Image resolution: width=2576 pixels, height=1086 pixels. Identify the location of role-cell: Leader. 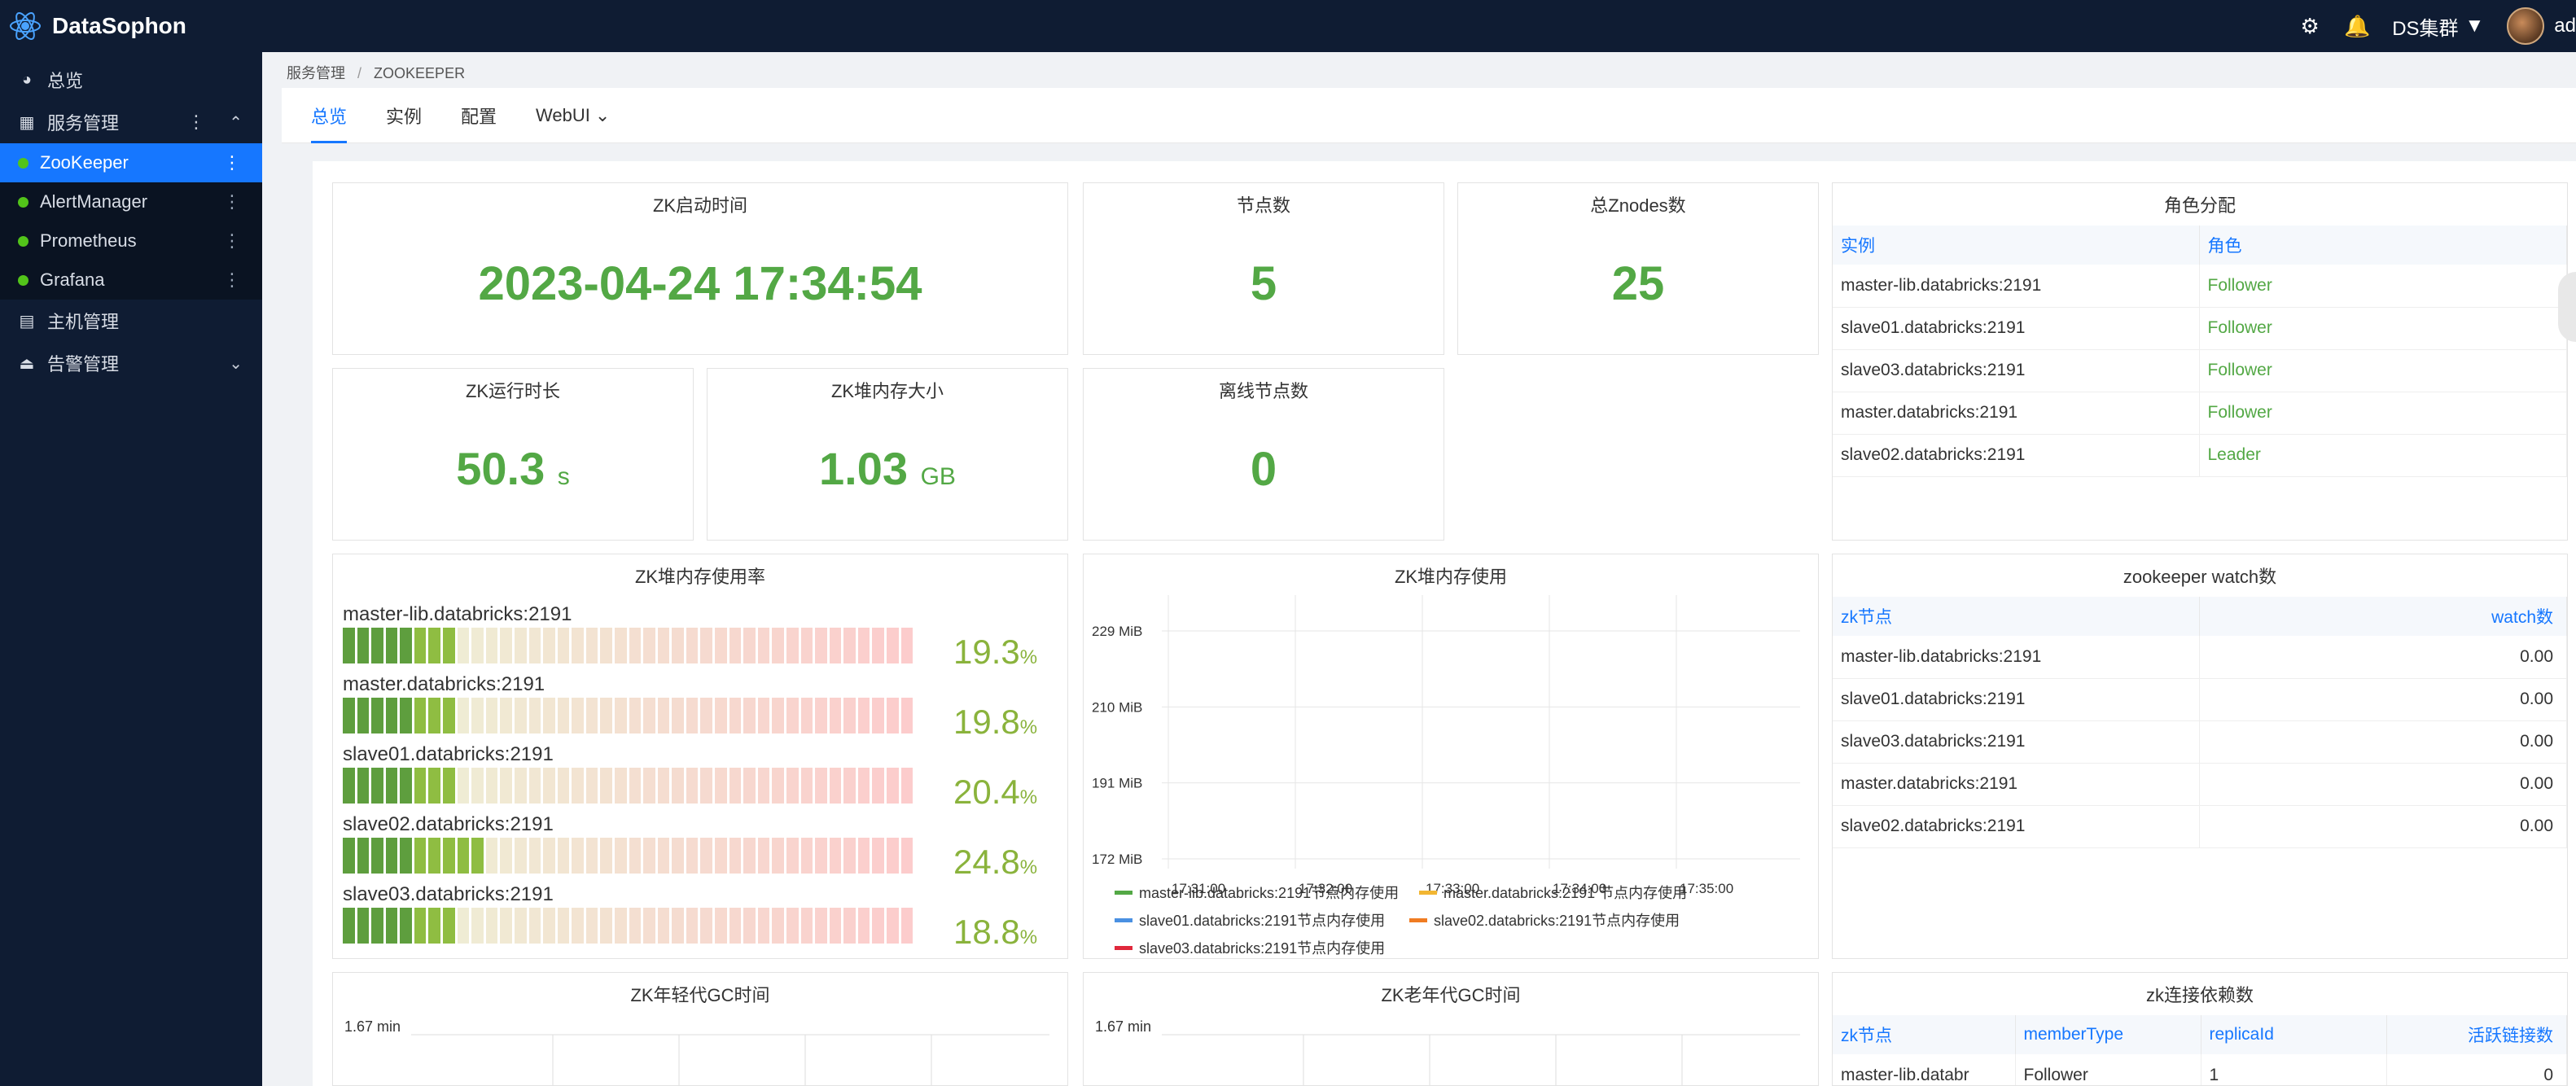
(2383, 456).